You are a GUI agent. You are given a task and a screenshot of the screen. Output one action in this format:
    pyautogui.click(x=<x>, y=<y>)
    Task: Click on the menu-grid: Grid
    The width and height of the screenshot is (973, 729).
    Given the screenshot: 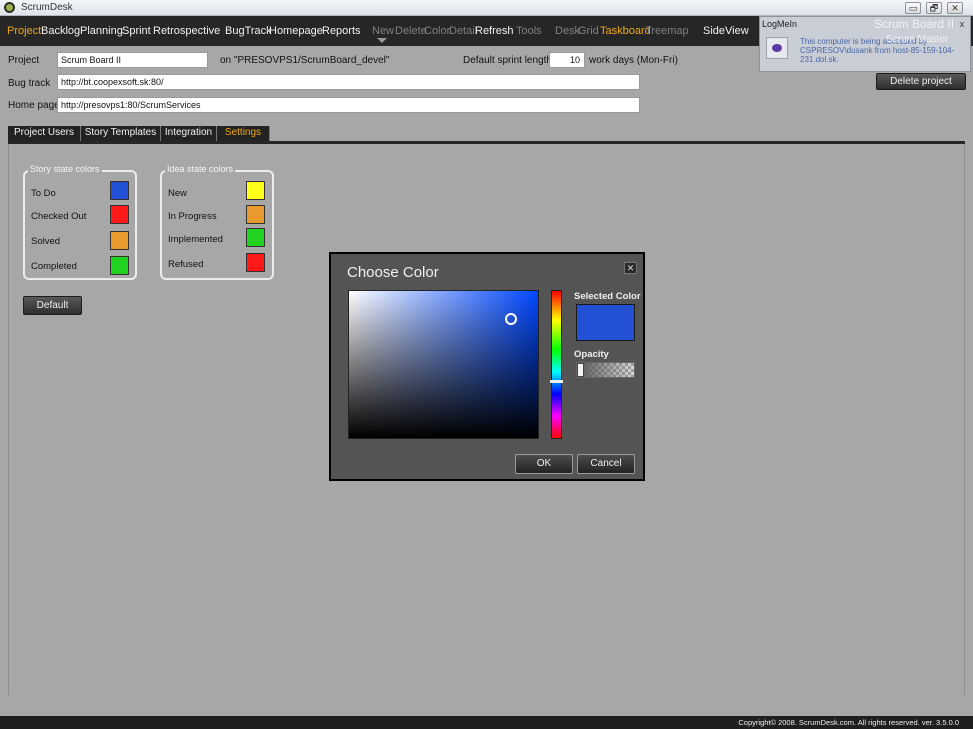 What is the action you would take?
    pyautogui.click(x=588, y=31)
    